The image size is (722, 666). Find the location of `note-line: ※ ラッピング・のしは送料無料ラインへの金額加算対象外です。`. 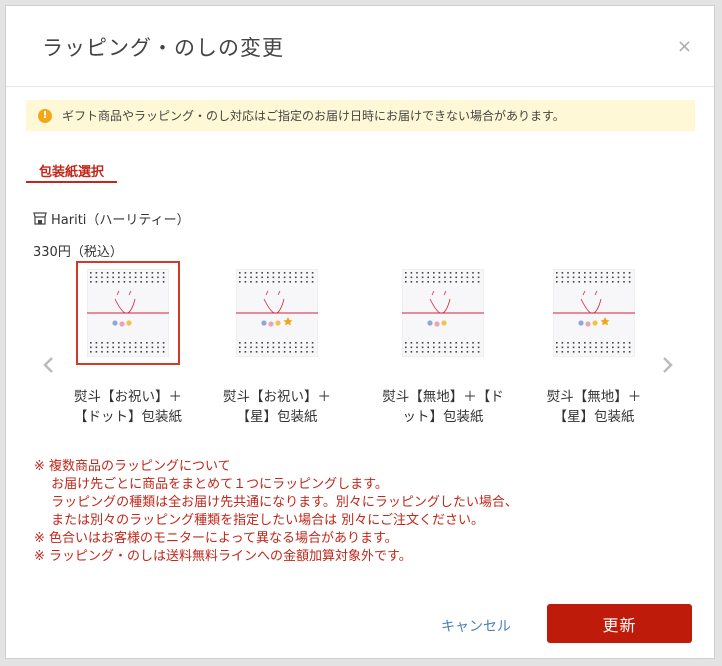

note-line: ※ ラッピング・のしは送料無料ラインへの金額加算対象外です。 is located at coordinates (223, 556).